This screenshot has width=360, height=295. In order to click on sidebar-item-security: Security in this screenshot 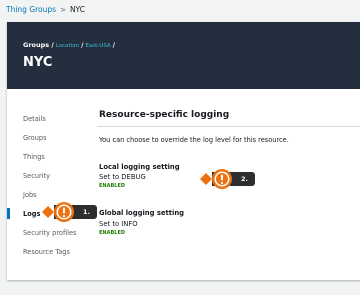, I will do `click(36, 176)`.